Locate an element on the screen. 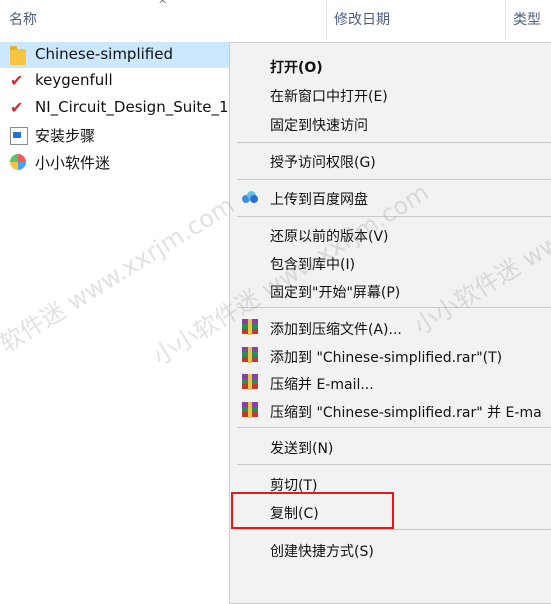  column-name-header: 名称 is located at coordinates (23, 19).